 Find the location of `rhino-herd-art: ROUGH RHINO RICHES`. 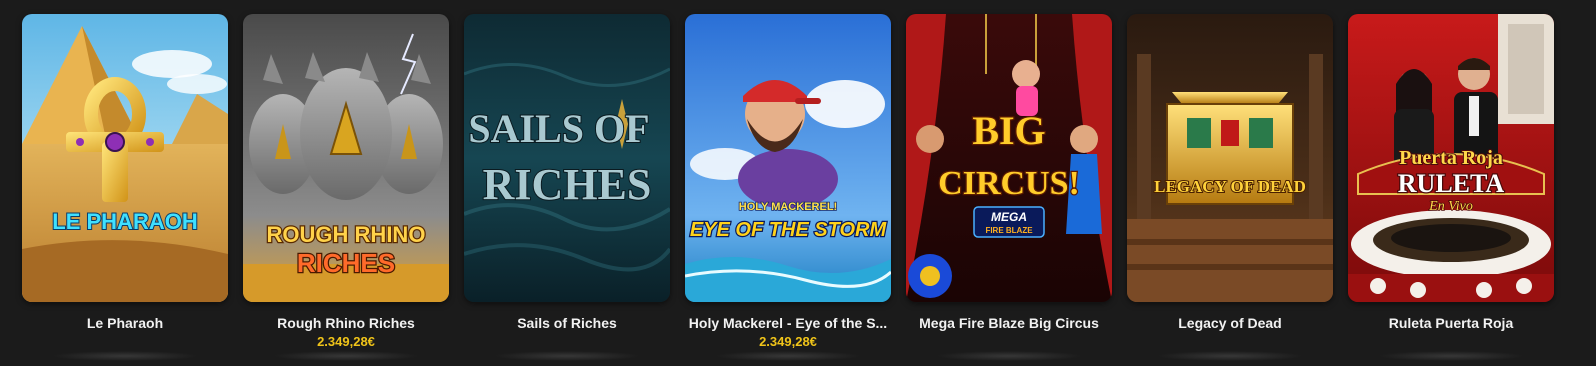

rhino-herd-art: ROUGH RHINO RICHES is located at coordinates (346, 158).